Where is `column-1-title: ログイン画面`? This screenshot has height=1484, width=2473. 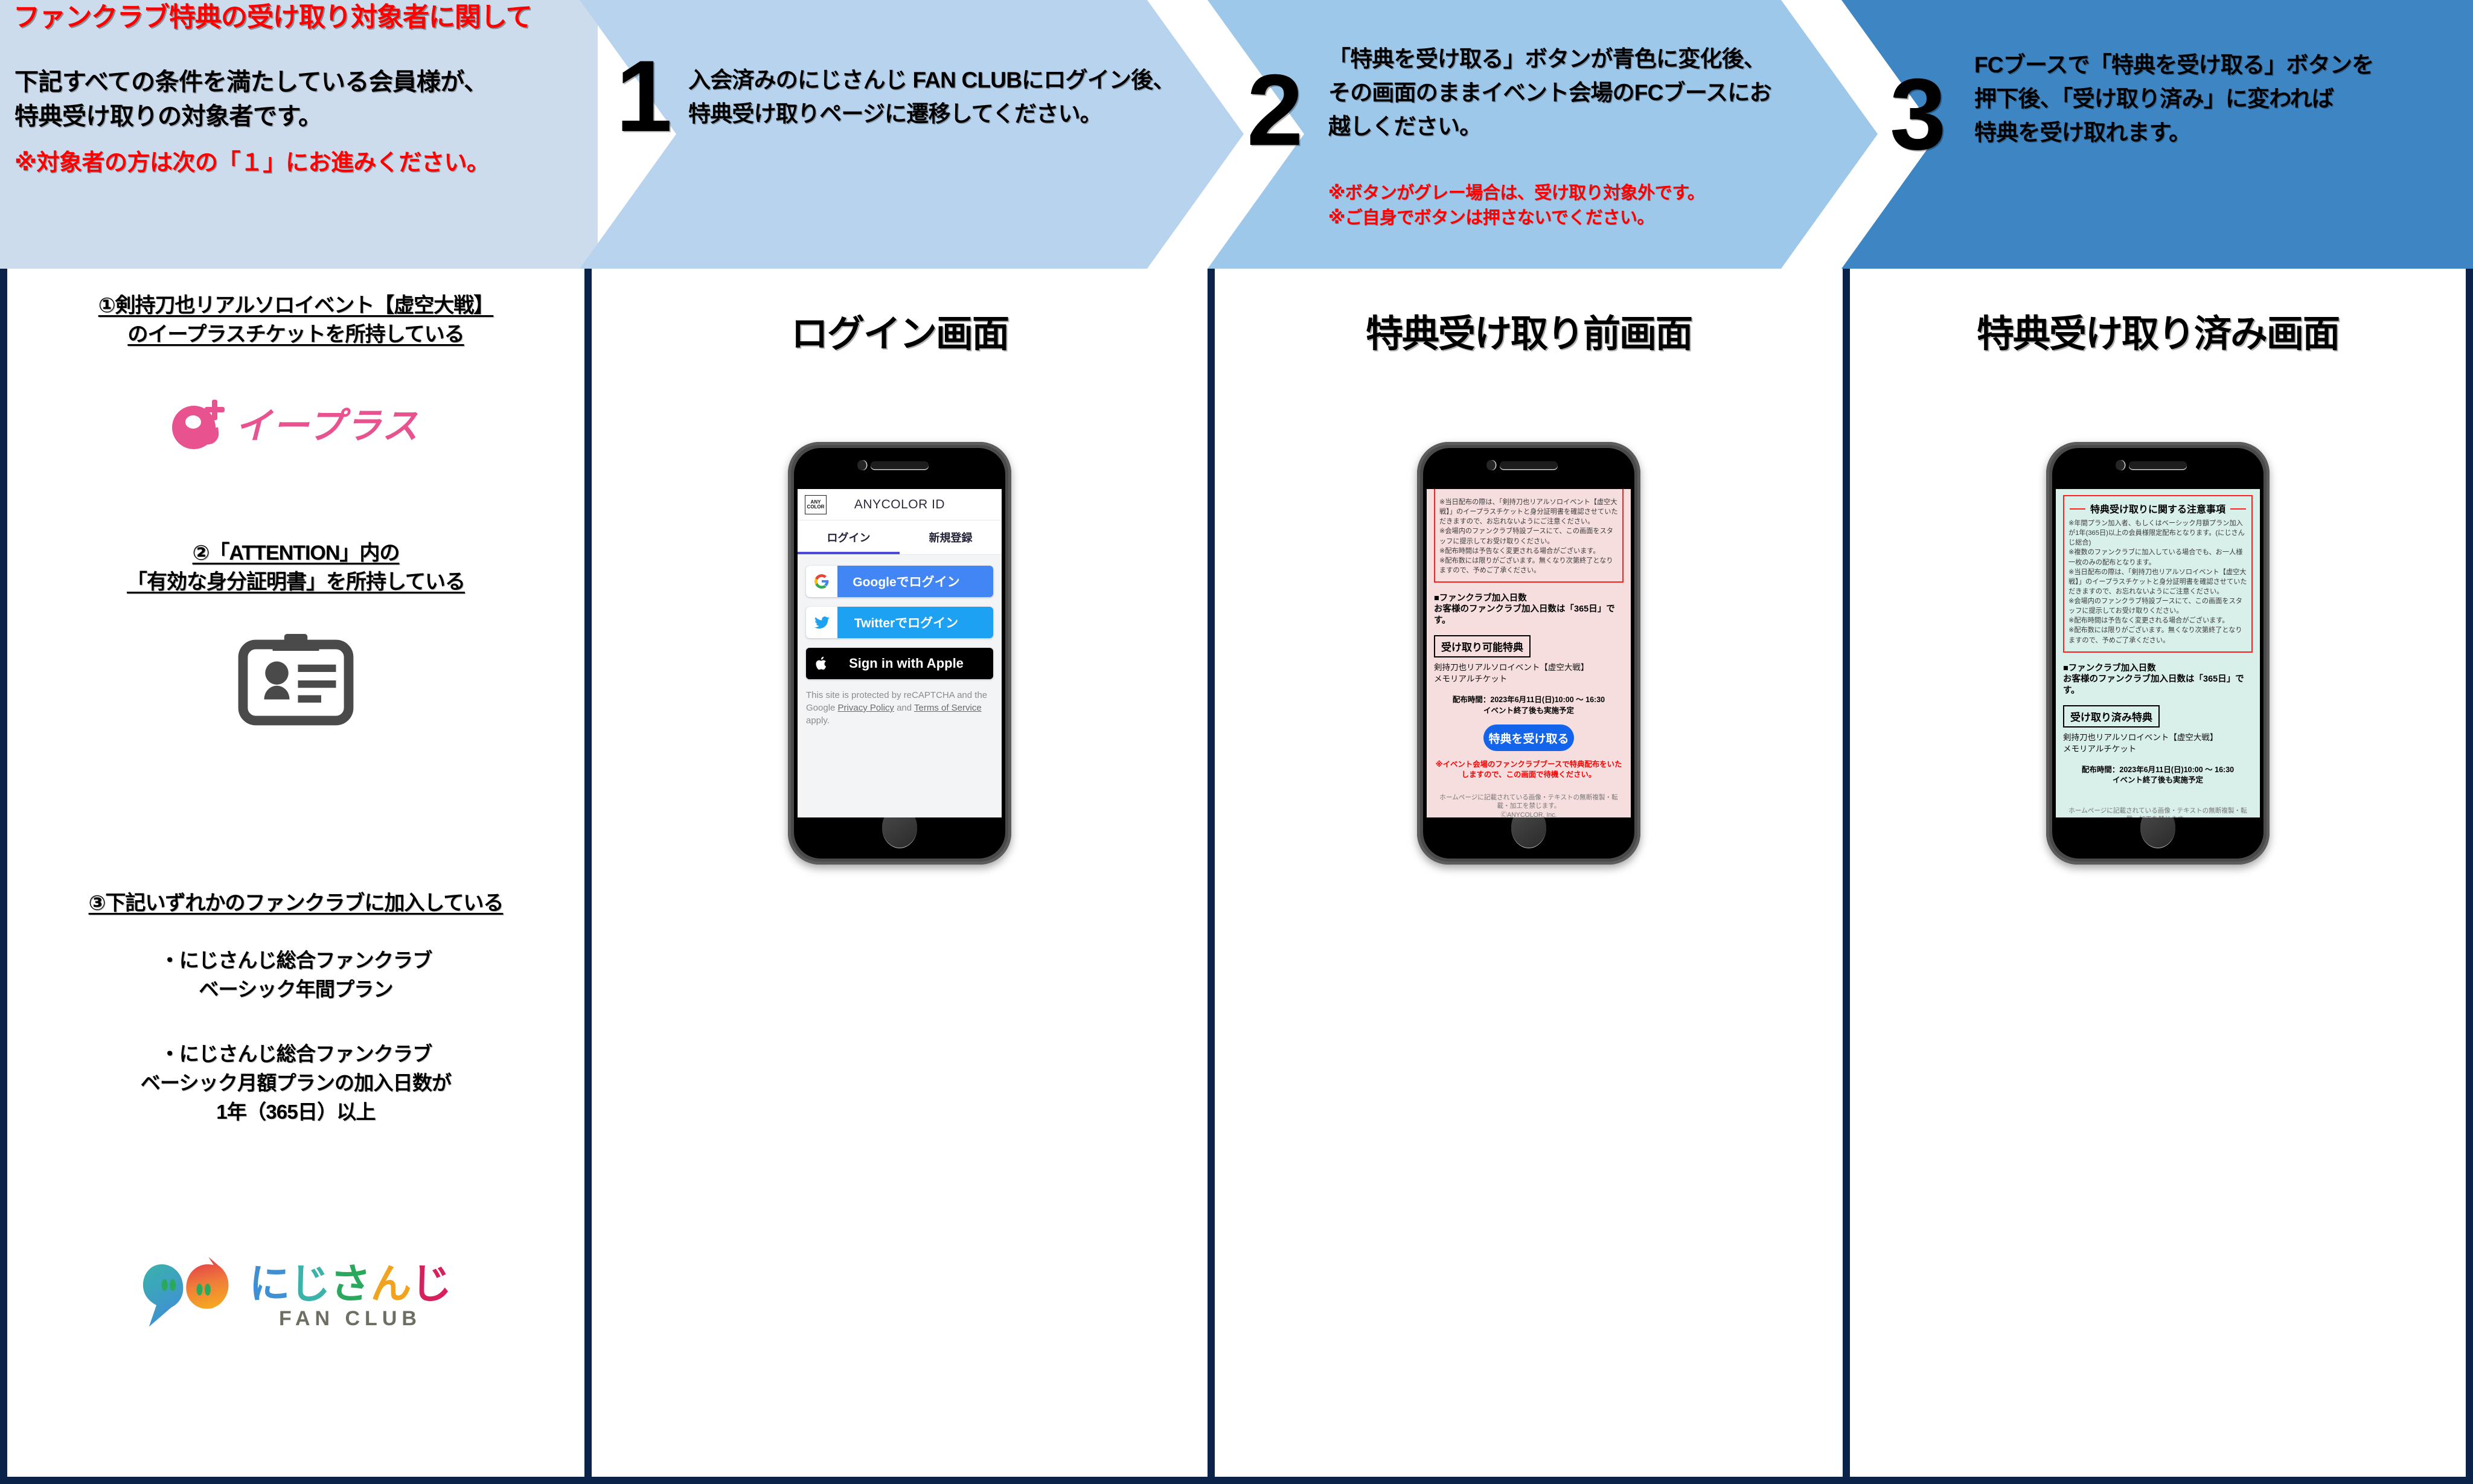 column-1-title: ログイン画面 is located at coordinates (899, 334).